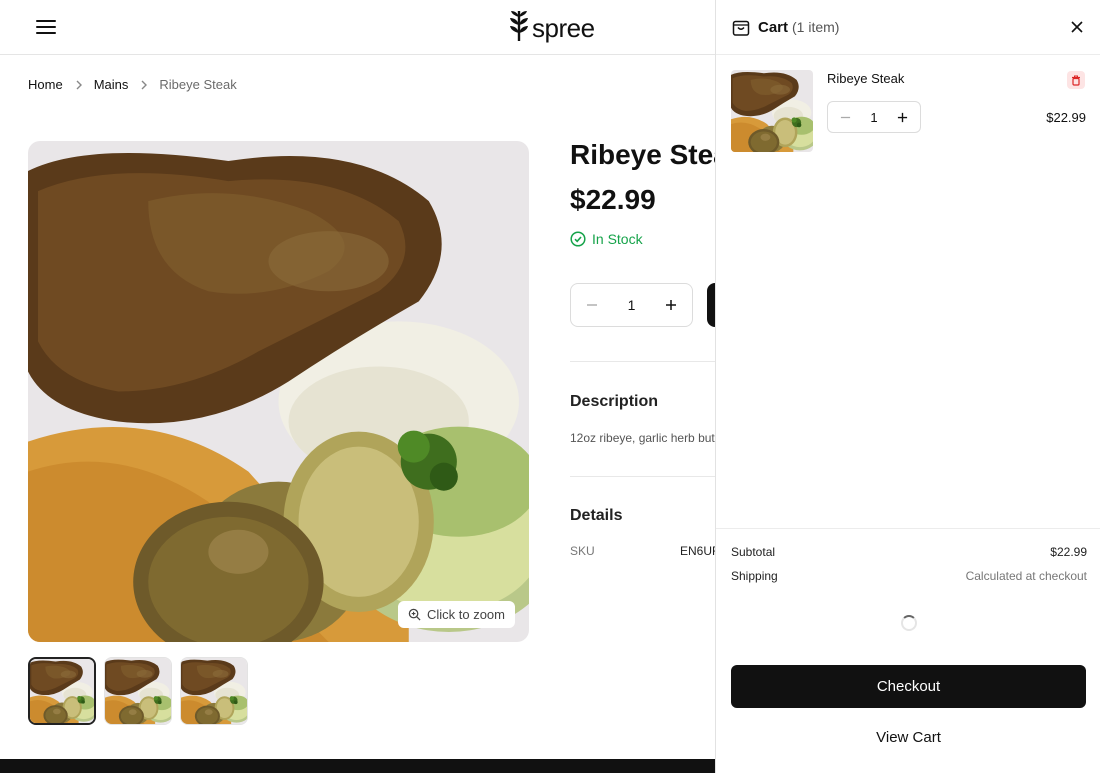  What do you see at coordinates (1077, 27) in the screenshot?
I see `close-icon` at bounding box center [1077, 27].